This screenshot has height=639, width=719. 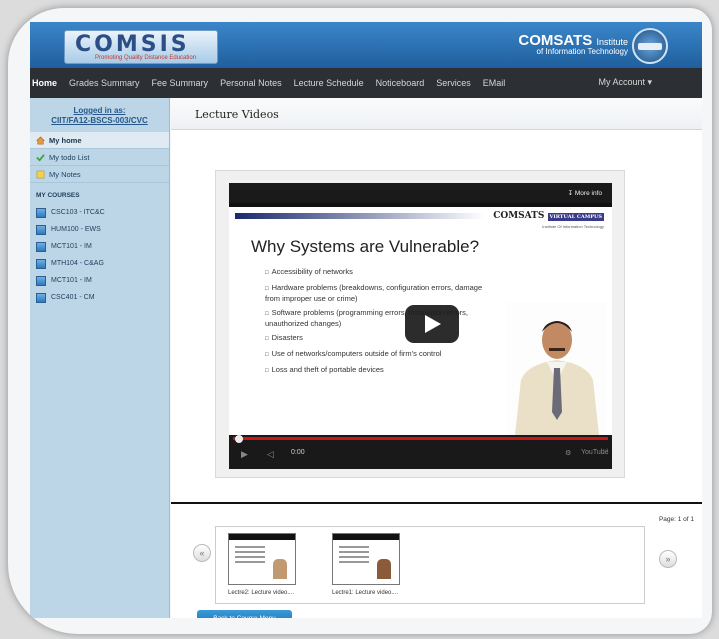 I want to click on presenter-image, so click(x=557, y=368).